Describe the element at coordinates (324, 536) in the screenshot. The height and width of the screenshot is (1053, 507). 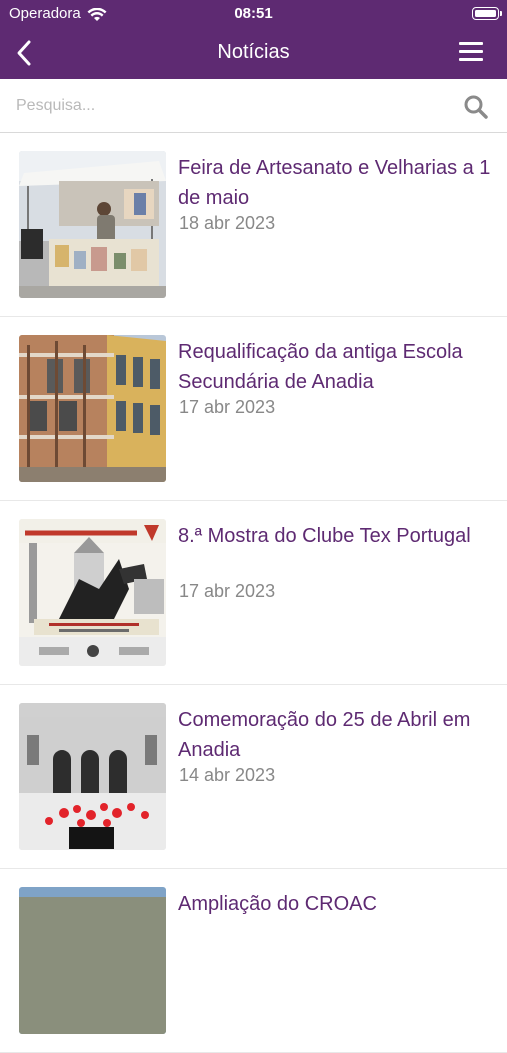
I see `news-title: 8.ª Mostra do Clube Tex Portugal` at that location.